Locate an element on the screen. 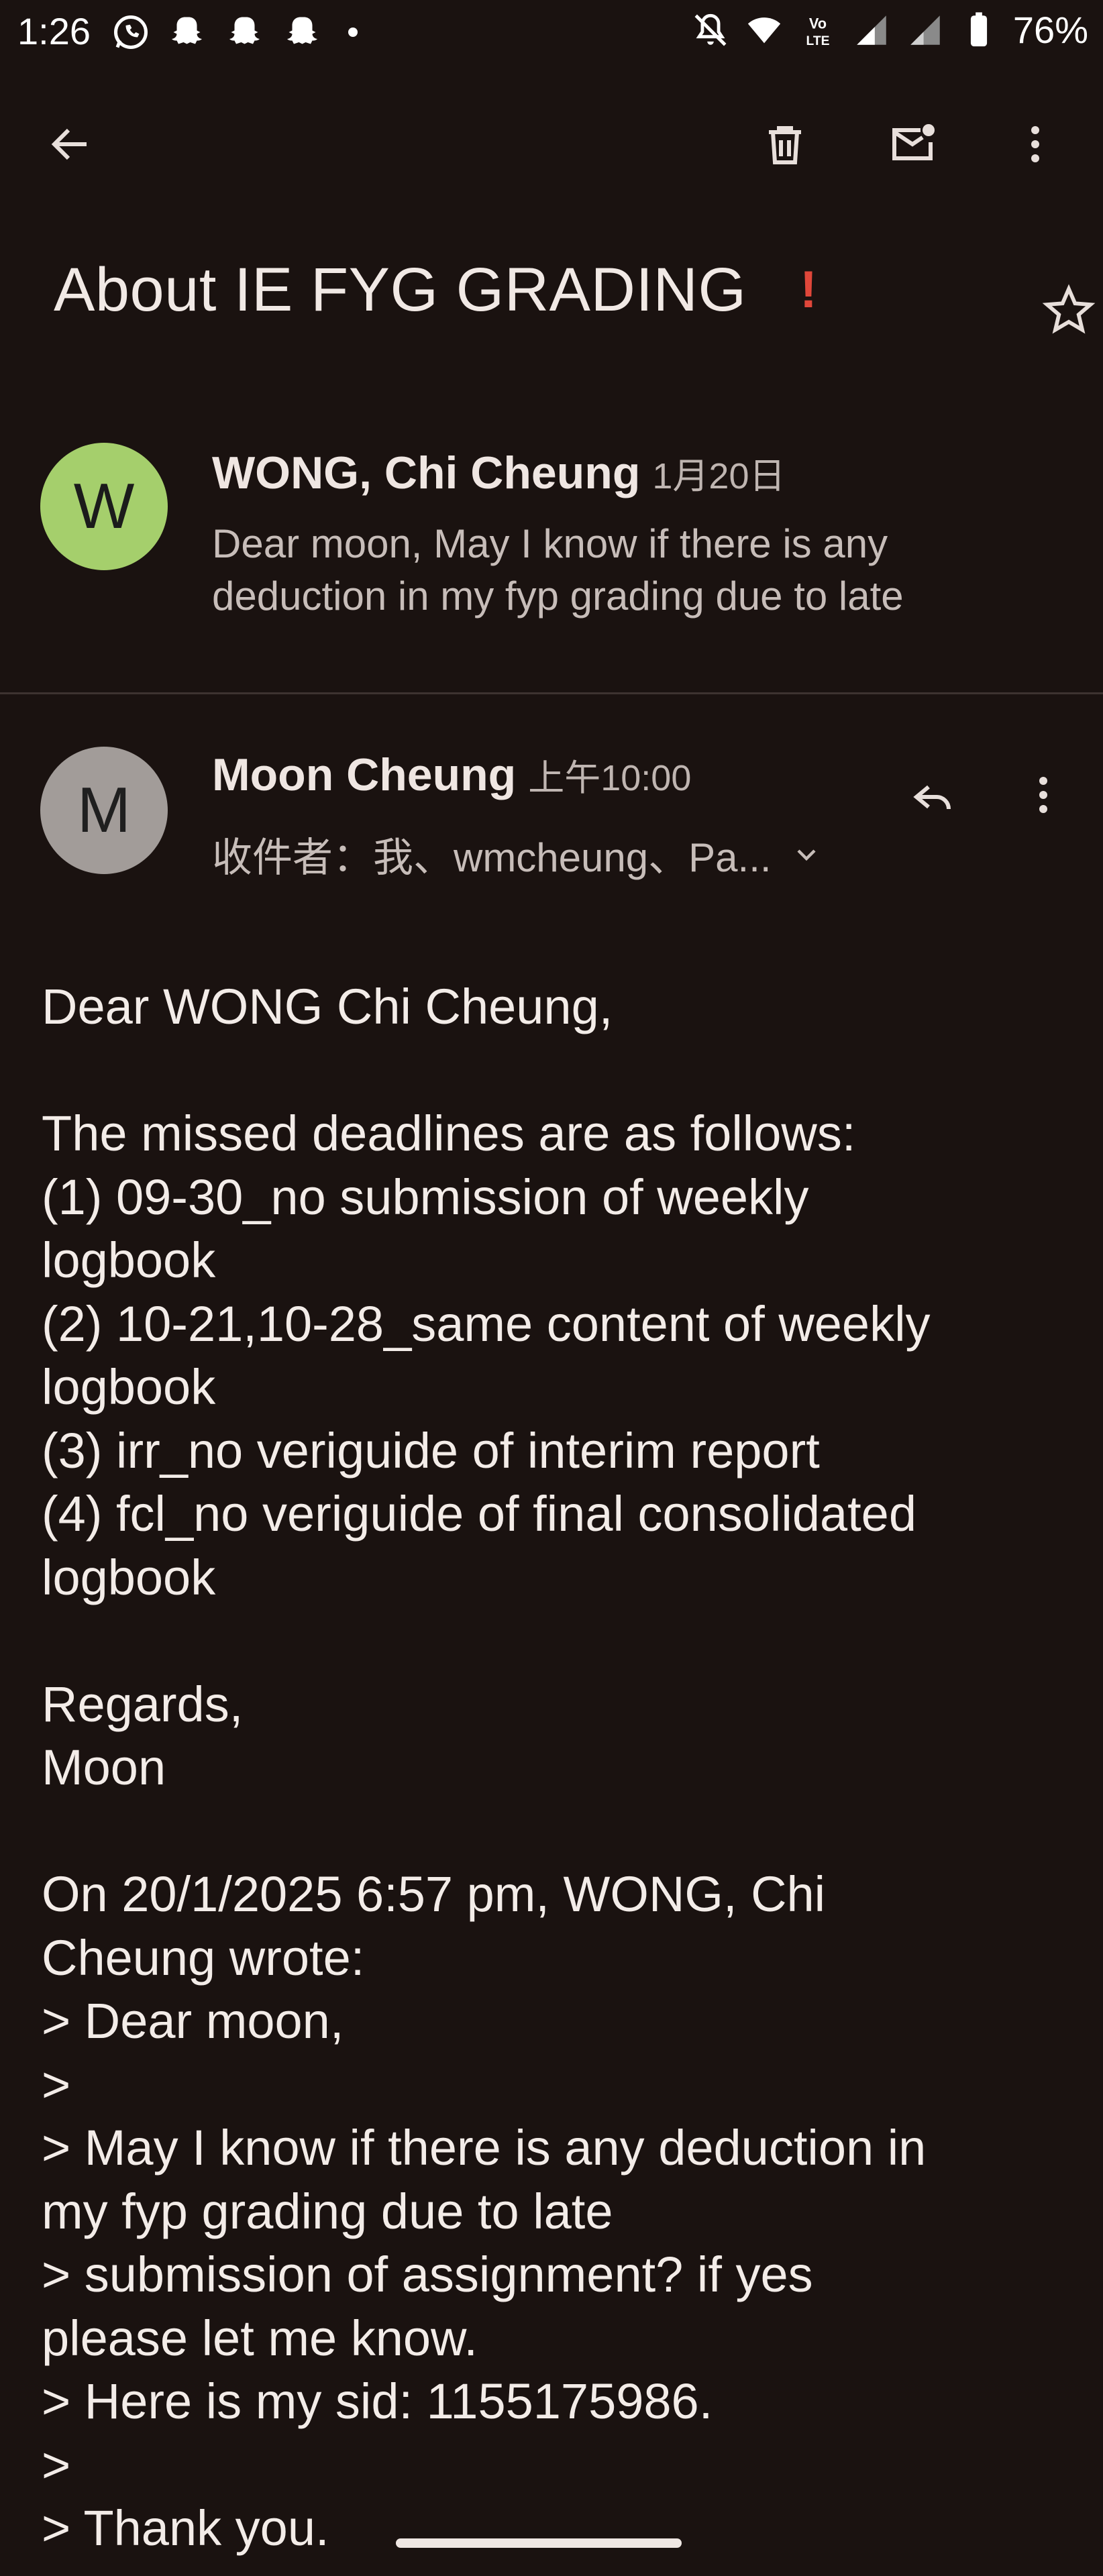 The width and height of the screenshot is (1103, 2576). body-line: Cheung wrote: is located at coordinates (204, 1957).